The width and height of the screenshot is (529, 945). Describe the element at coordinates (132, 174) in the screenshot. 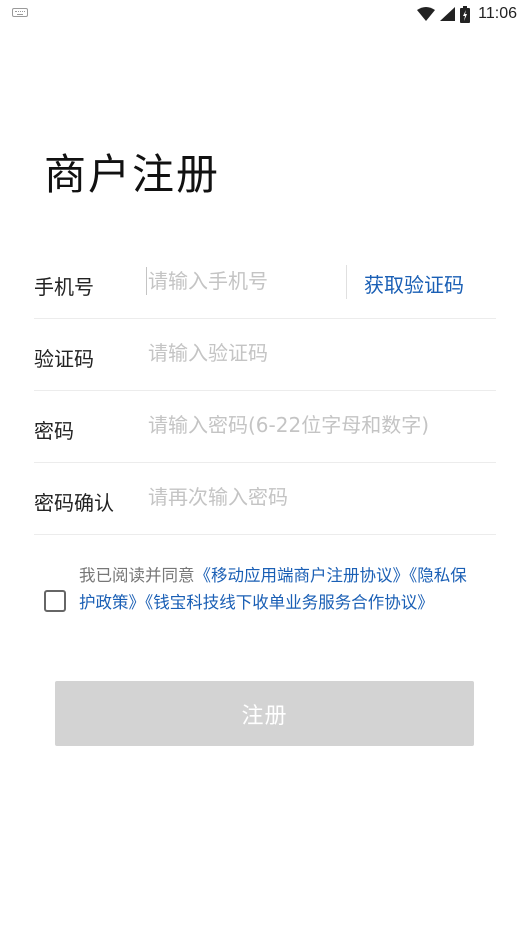

I see `page-title: 商户注册` at that location.